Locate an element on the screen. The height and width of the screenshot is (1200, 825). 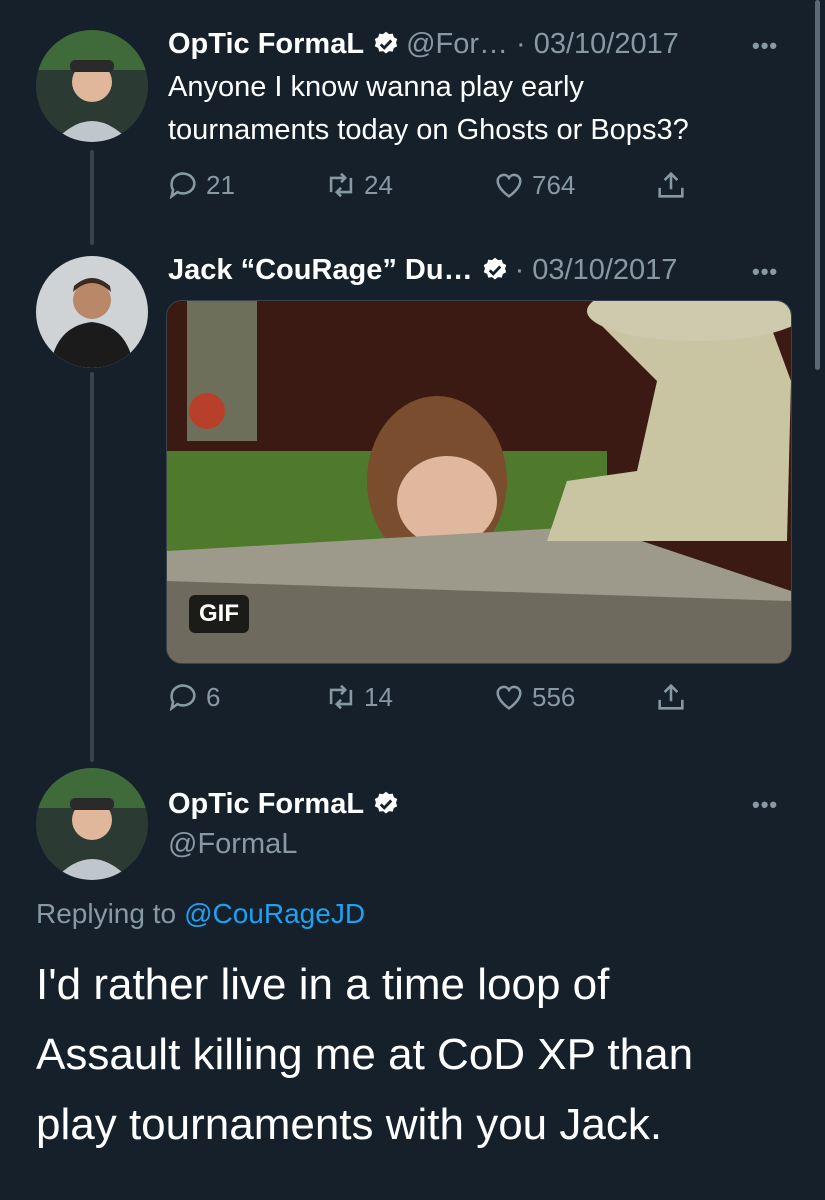
tweet-text-line: play tournaments with you Jack. is located at coordinates (349, 1124).